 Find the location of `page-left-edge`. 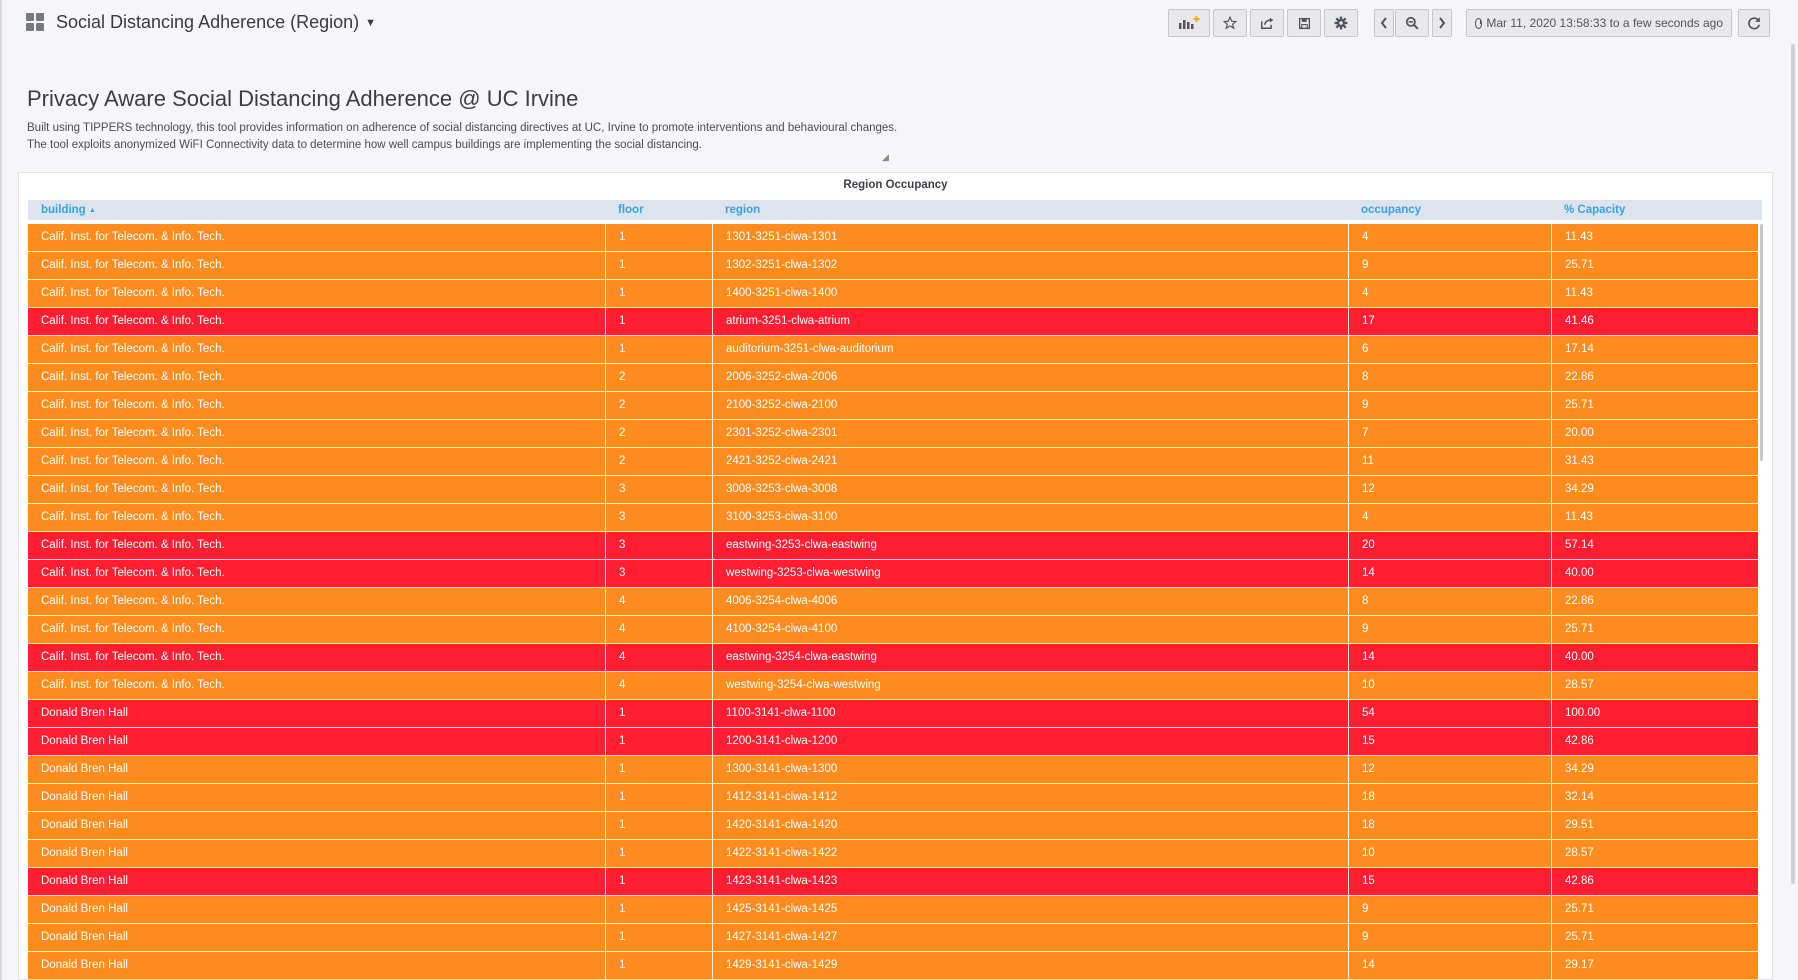

page-left-edge is located at coordinates (1, 490).